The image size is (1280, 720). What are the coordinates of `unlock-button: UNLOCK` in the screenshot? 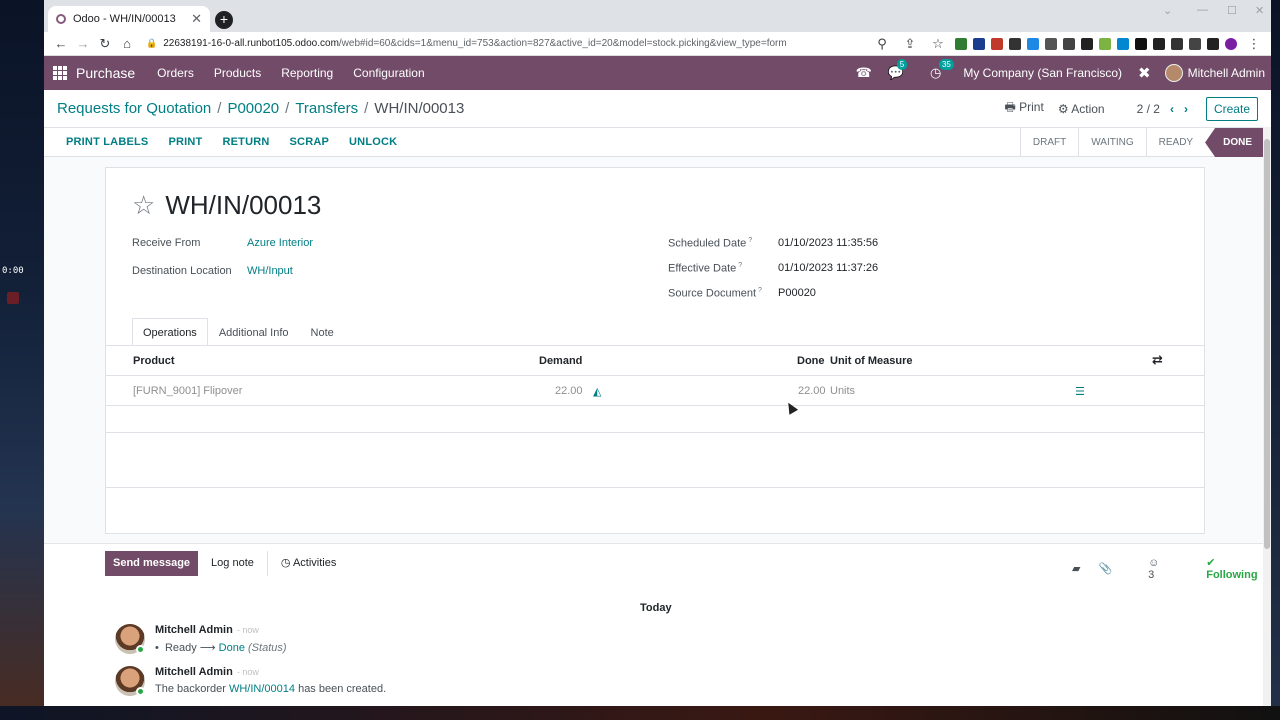 It's located at (373, 142).